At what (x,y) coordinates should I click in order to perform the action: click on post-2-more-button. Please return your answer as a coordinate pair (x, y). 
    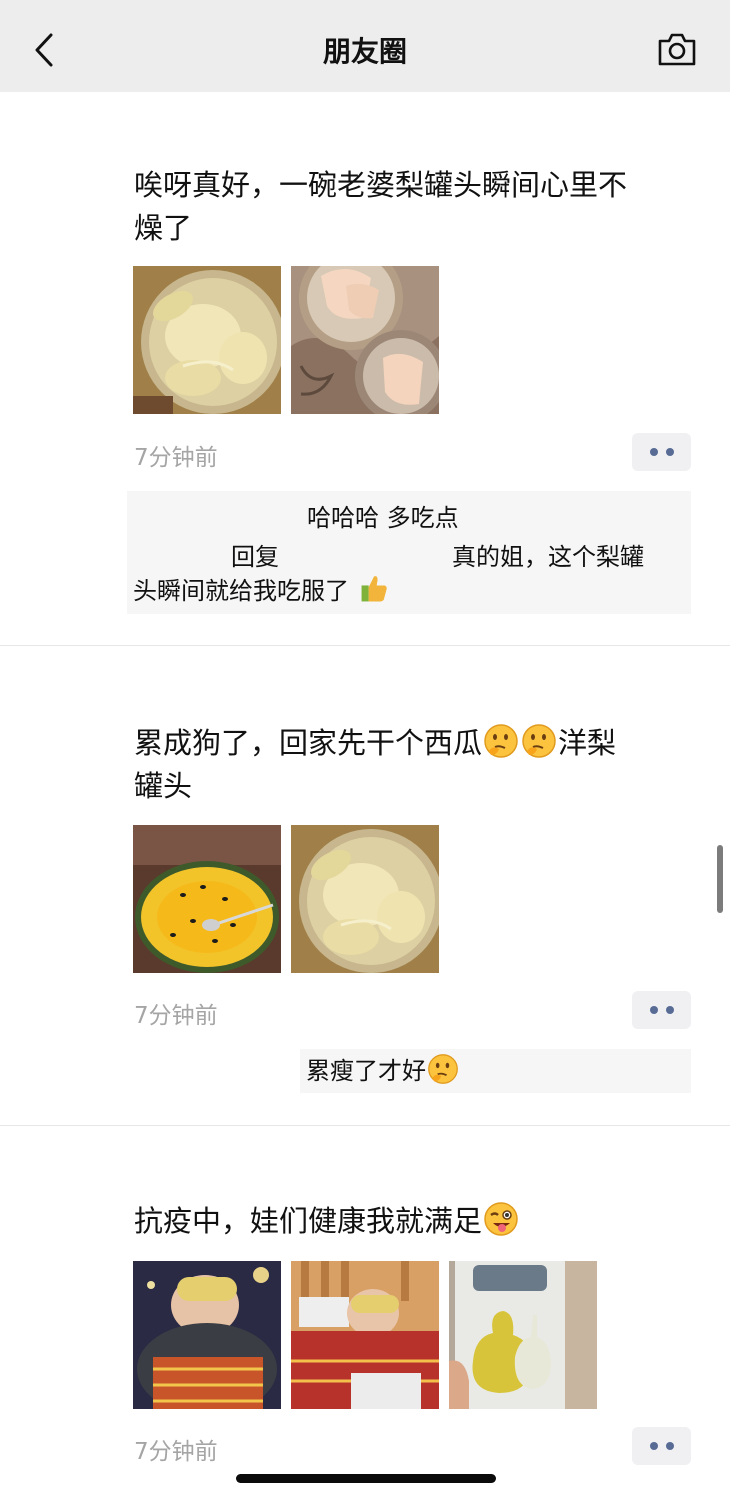
    Looking at the image, I should click on (661, 1010).